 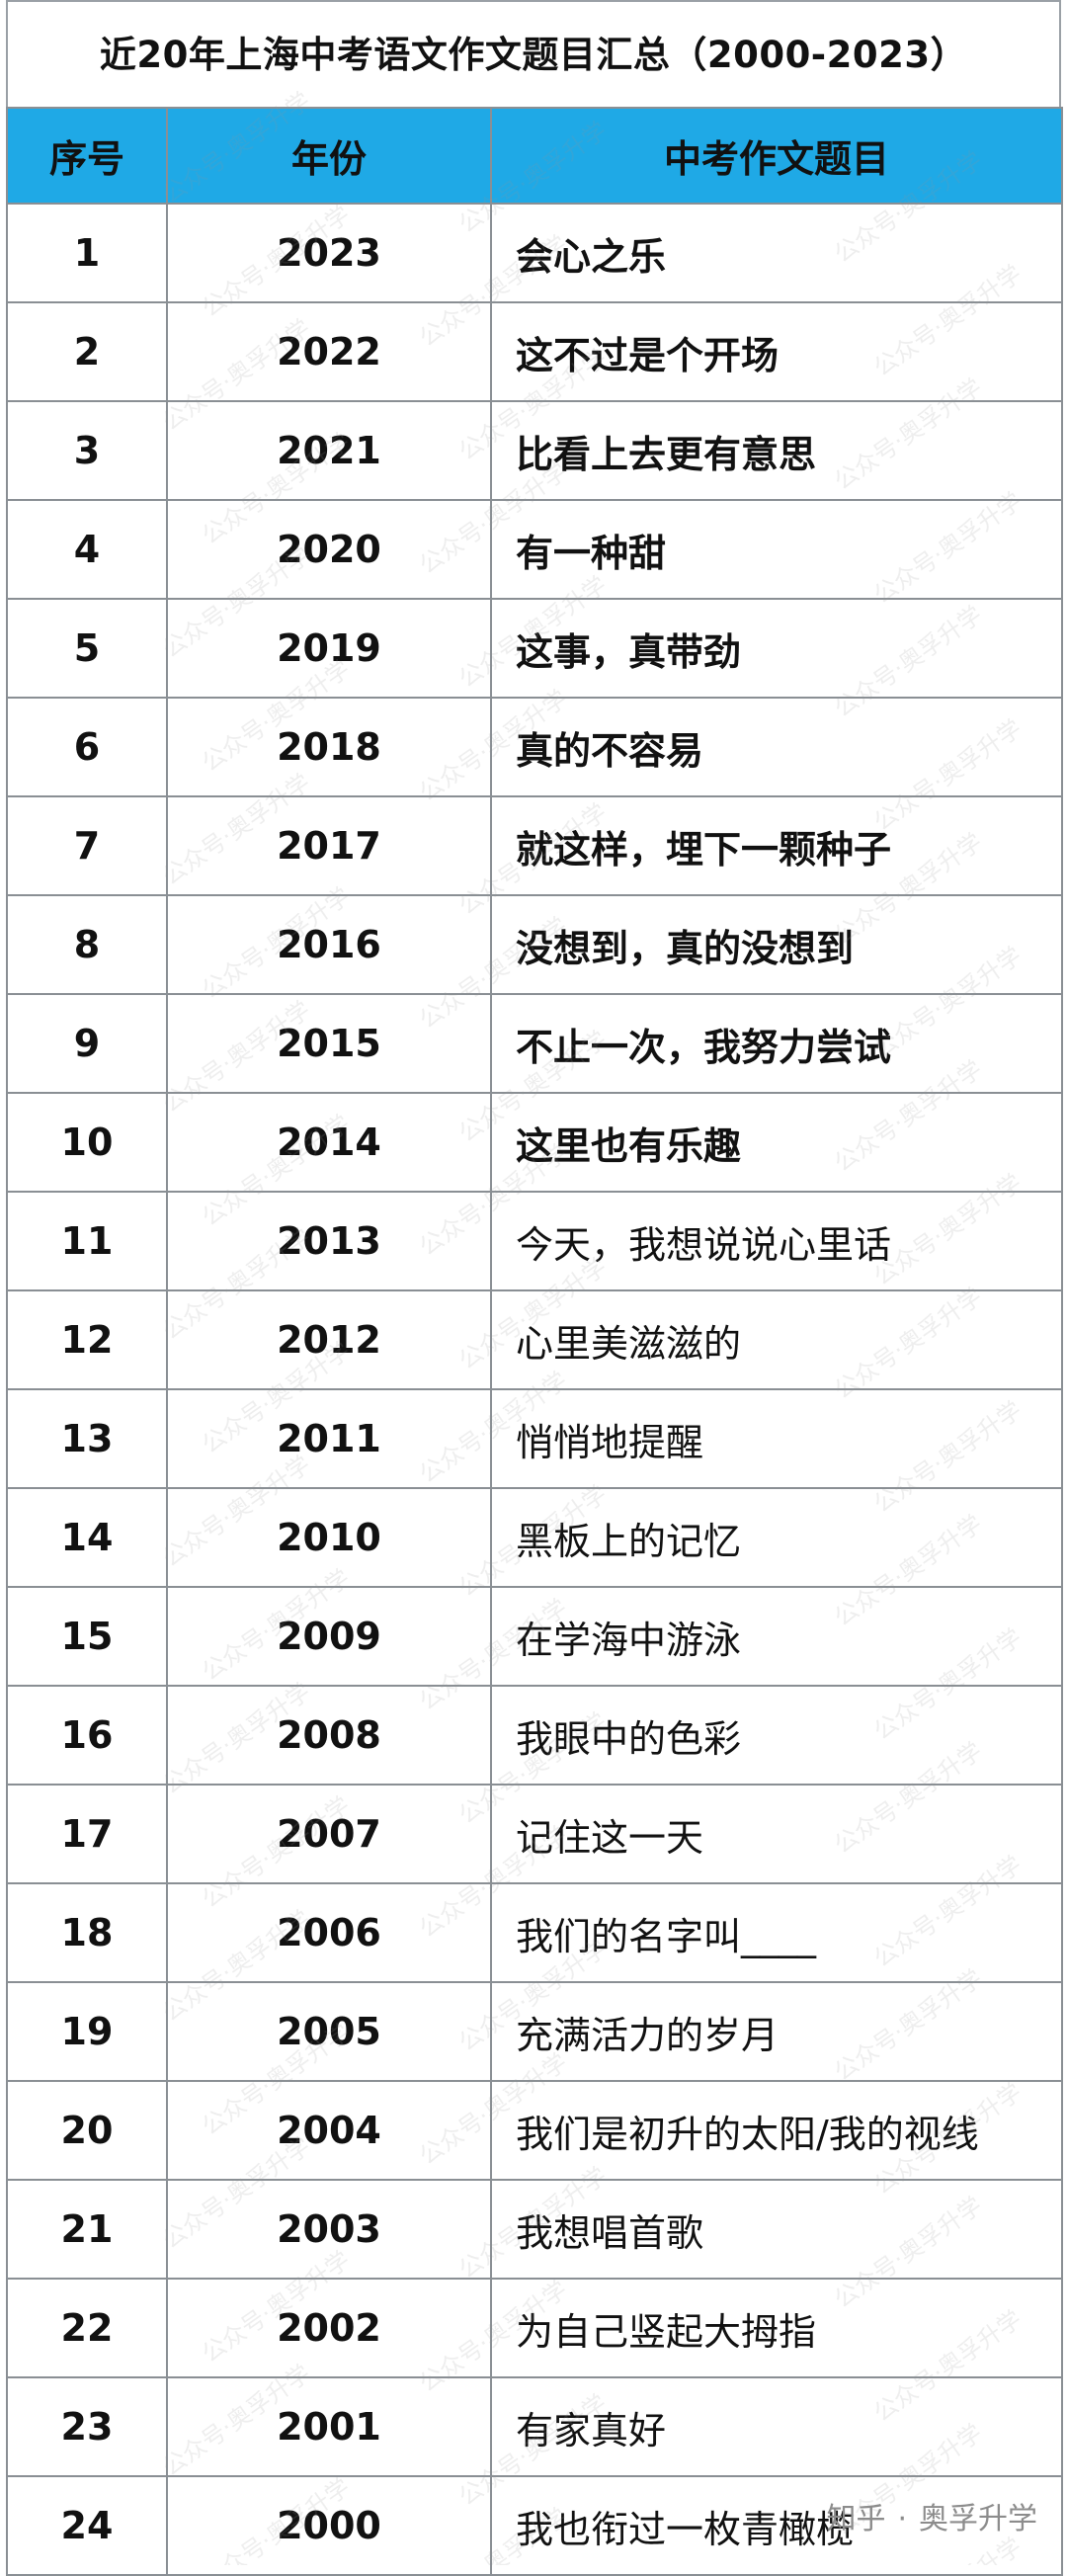 What do you see at coordinates (776, 1339) in the screenshot?
I see `cell-topic: 心里美滋滋的` at bounding box center [776, 1339].